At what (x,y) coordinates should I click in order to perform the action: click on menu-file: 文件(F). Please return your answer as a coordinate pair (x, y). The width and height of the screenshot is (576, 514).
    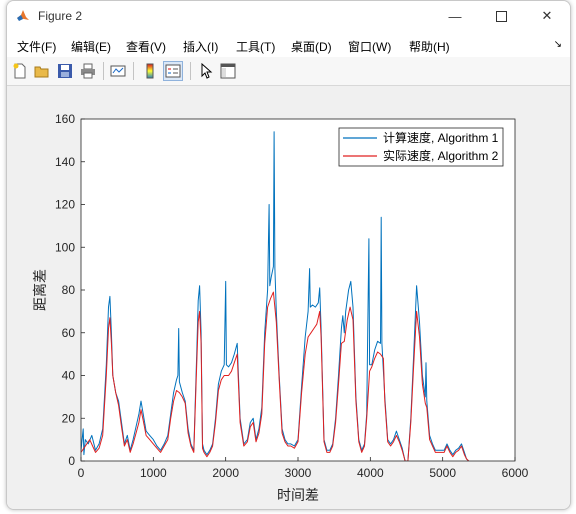
    Looking at the image, I should click on (36, 46).